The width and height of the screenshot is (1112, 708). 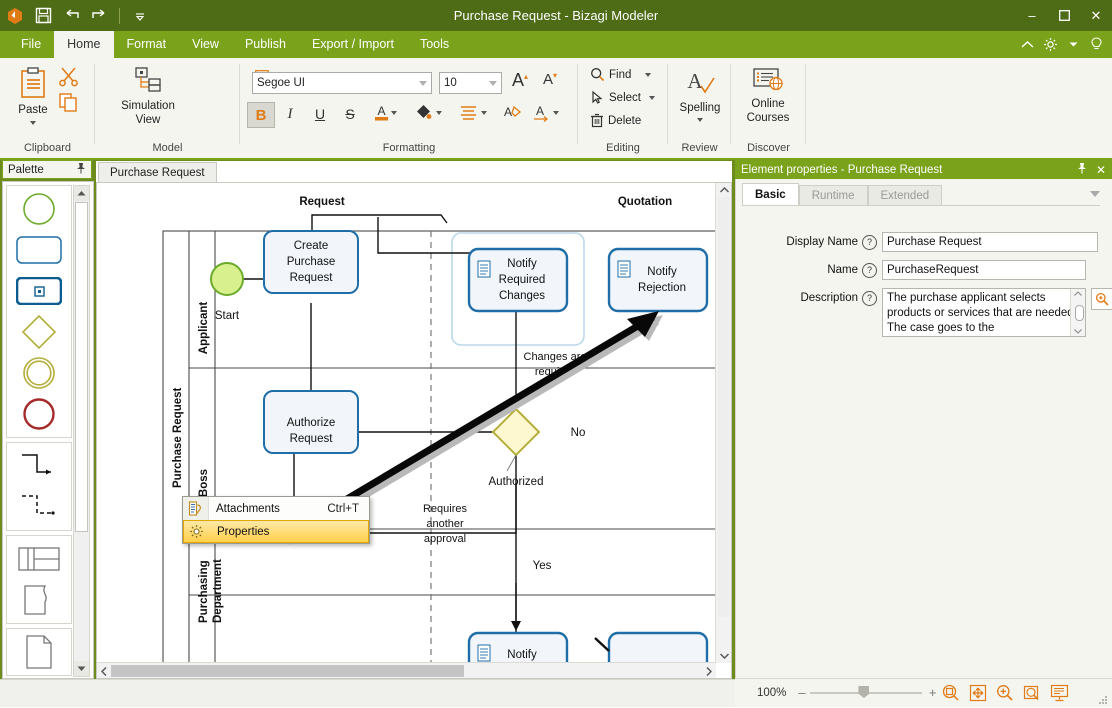 What do you see at coordinates (651, 97) in the screenshot?
I see `select-dropdown-caret-icon` at bounding box center [651, 97].